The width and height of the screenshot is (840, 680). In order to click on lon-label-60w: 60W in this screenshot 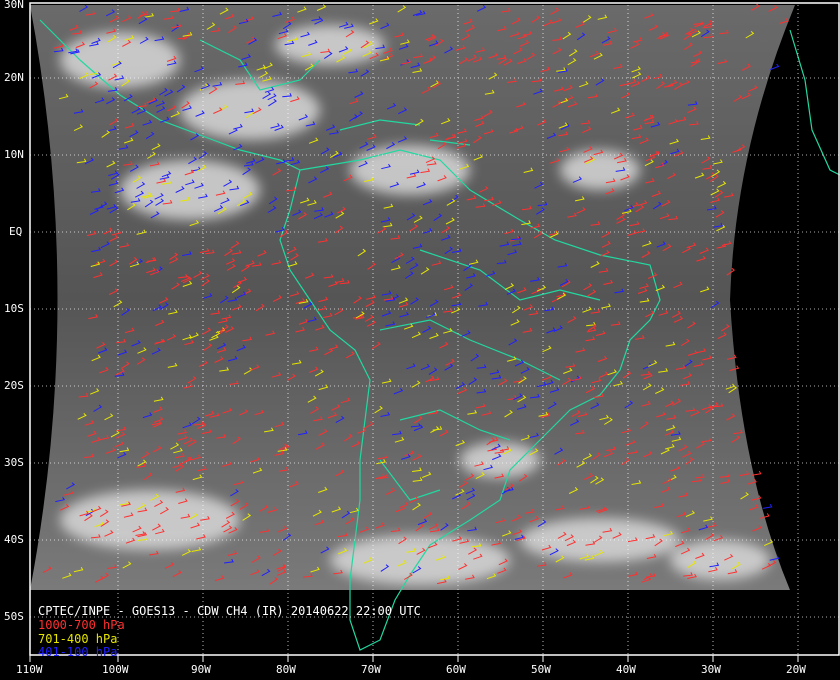, I will do `click(456, 669)`.